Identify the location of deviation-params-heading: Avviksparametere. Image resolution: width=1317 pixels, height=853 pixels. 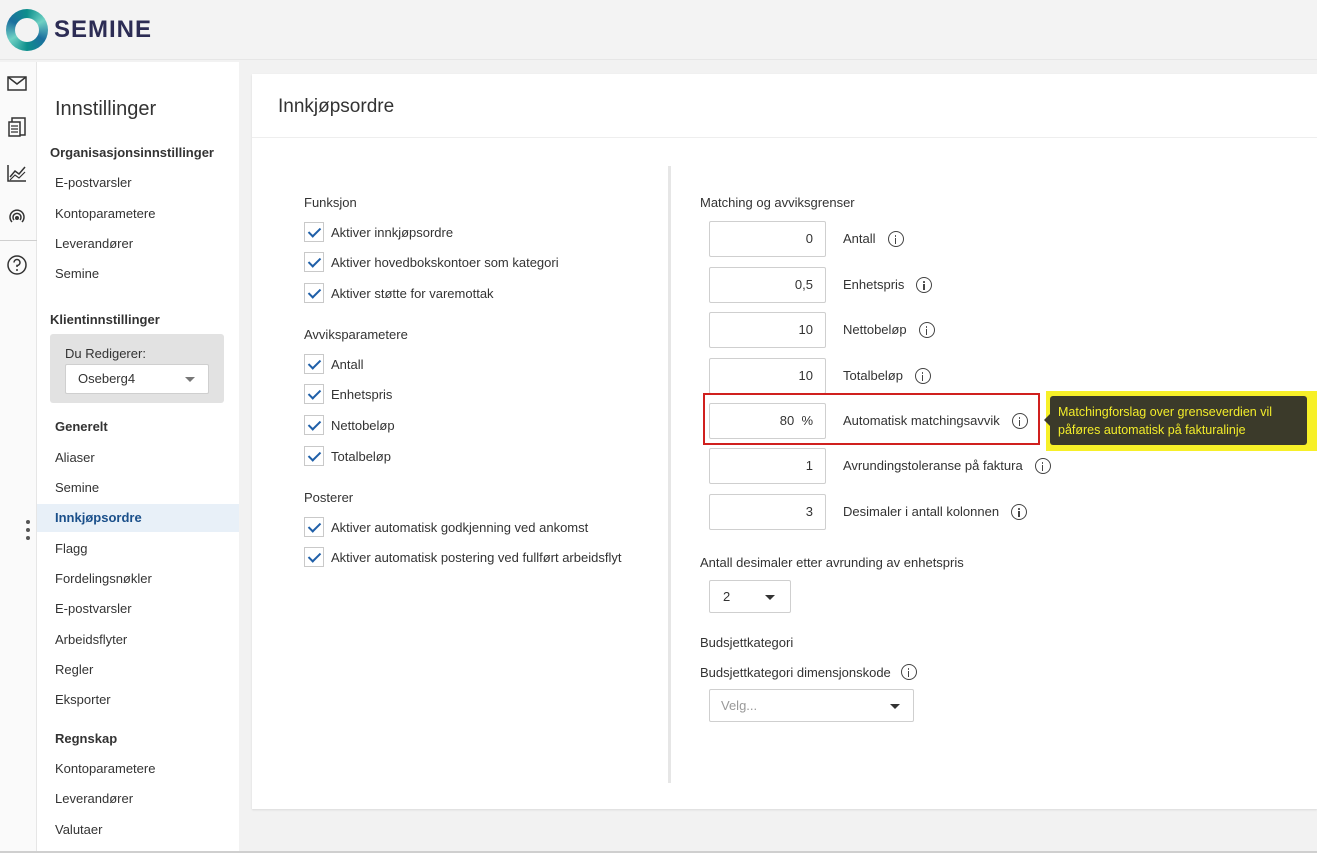
(356, 334).